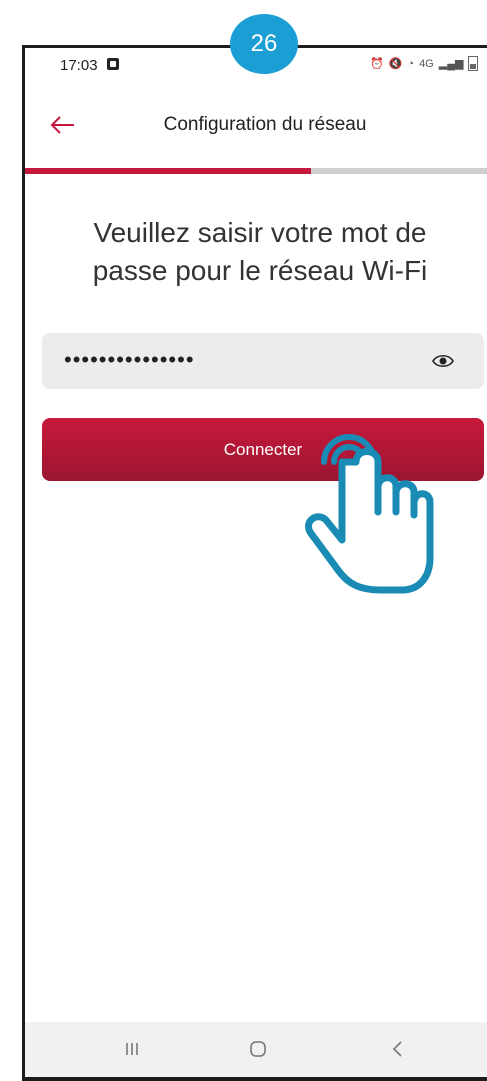 The height and width of the screenshot is (1081, 487). Describe the element at coordinates (263, 361) in the screenshot. I see `wifi-password-field: •••••••••••••••` at that location.